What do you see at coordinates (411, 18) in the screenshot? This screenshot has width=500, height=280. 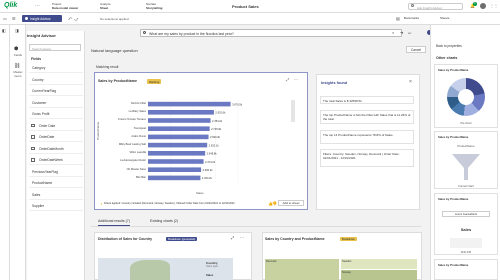 I see `bookmarks-button: Bookmarks` at bounding box center [411, 18].